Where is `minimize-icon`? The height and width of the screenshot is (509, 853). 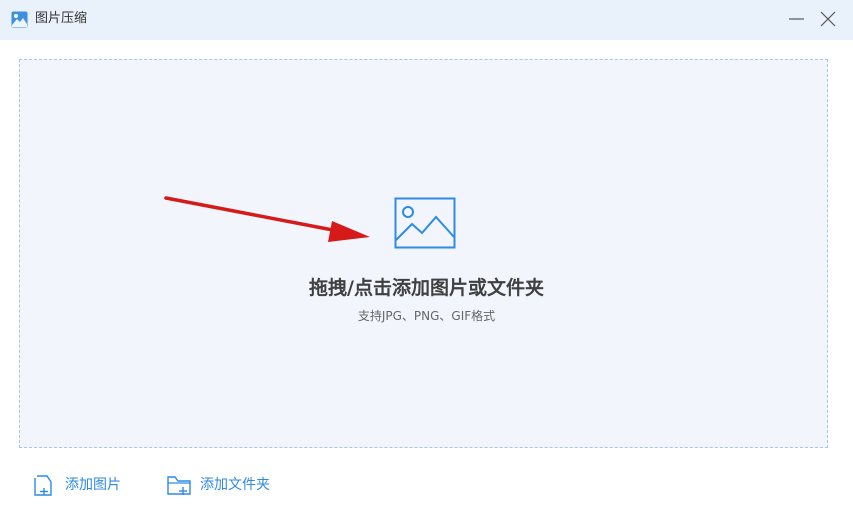 minimize-icon is located at coordinates (796, 19).